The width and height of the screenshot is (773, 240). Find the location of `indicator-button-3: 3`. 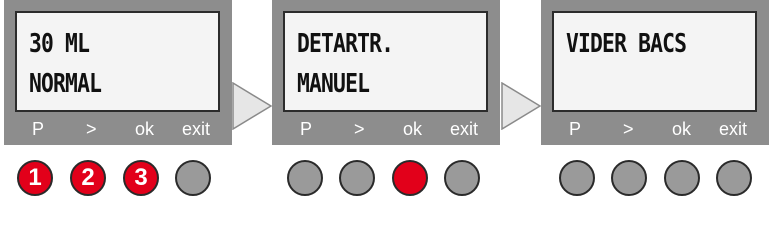

indicator-button-3: 3 is located at coordinates (141, 178).